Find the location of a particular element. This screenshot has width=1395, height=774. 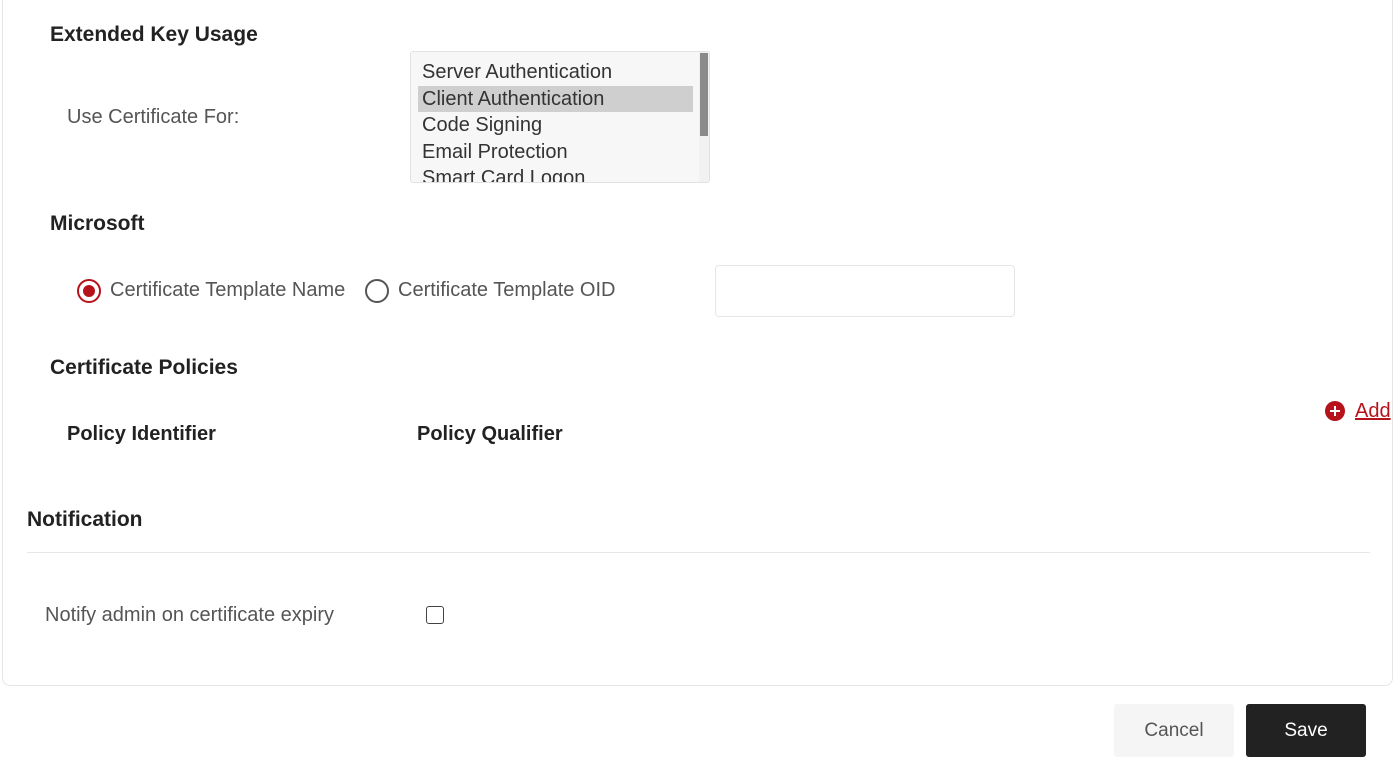

policy-identifier-header: Policy Identifier is located at coordinates (141, 434).